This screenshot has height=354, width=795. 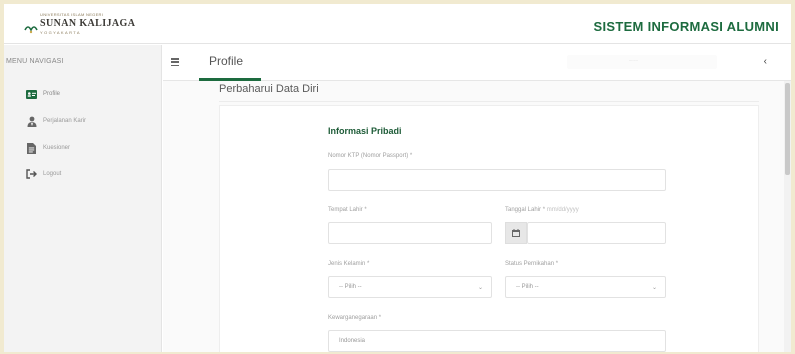 What do you see at coordinates (497, 180) in the screenshot?
I see `ktp-input` at bounding box center [497, 180].